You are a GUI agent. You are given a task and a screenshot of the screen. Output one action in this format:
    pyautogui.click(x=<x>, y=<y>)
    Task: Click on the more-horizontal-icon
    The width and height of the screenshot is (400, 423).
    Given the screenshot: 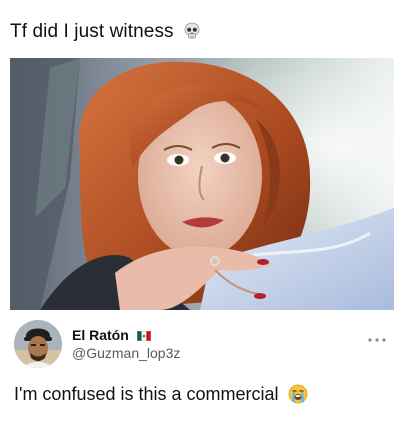 What is the action you would take?
    pyautogui.click(x=377, y=336)
    